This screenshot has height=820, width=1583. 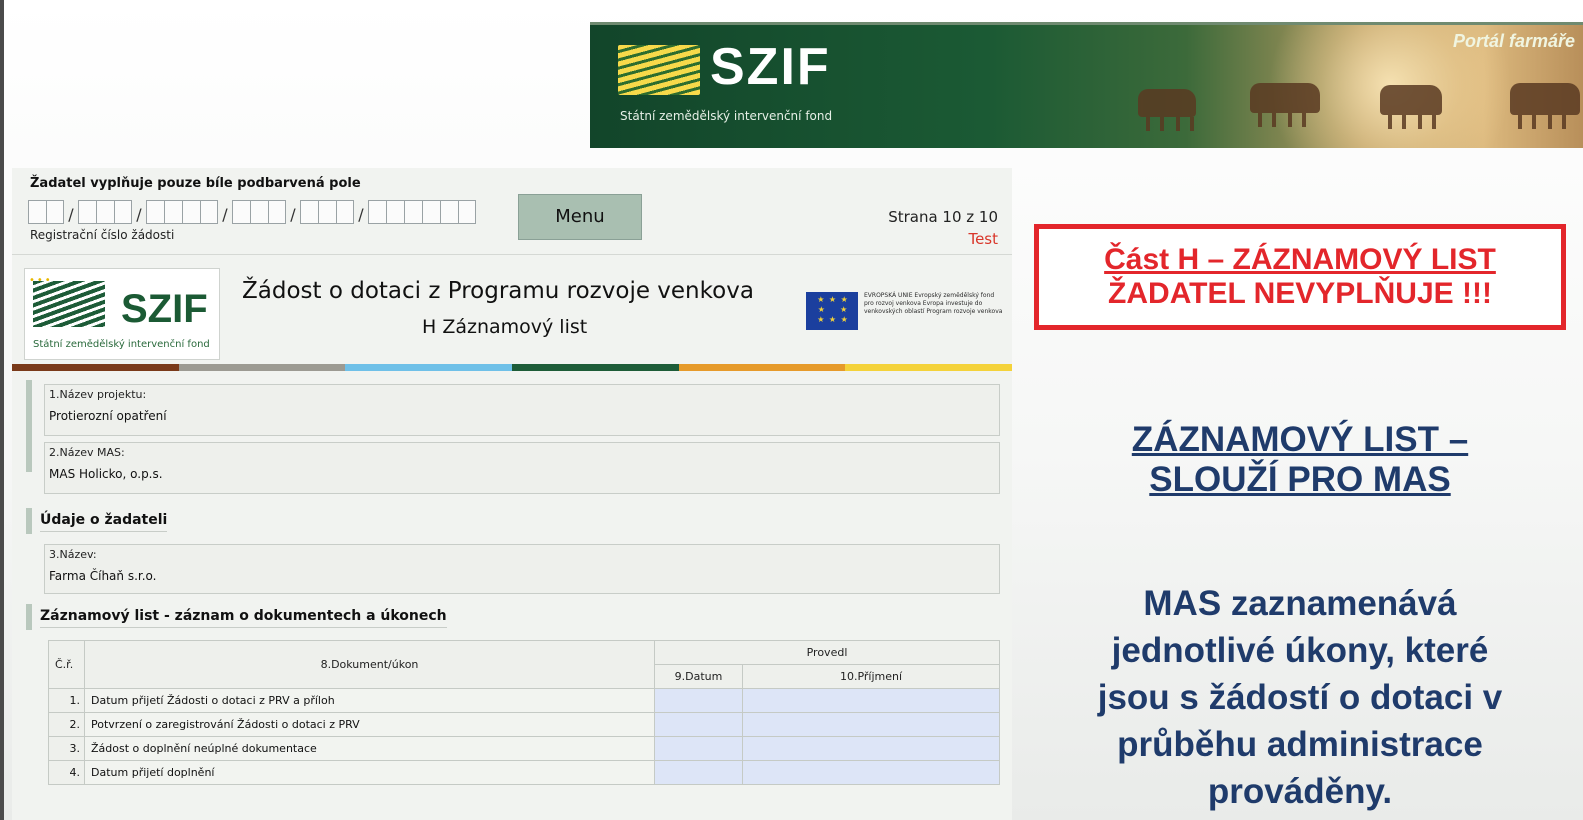 I want to click on szif-fields-logo-icon, so click(x=659, y=70).